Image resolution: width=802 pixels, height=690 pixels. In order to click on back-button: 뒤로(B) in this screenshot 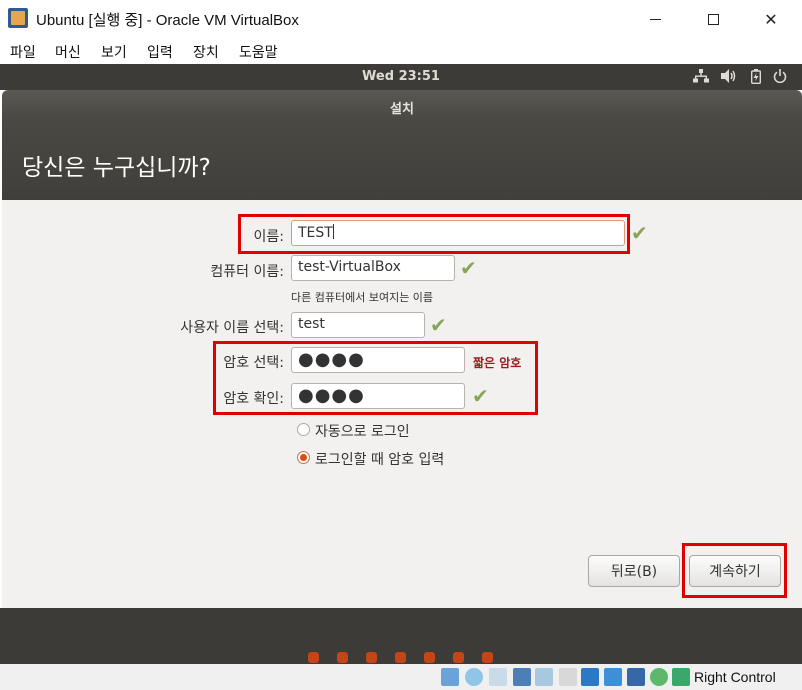, I will do `click(634, 571)`.